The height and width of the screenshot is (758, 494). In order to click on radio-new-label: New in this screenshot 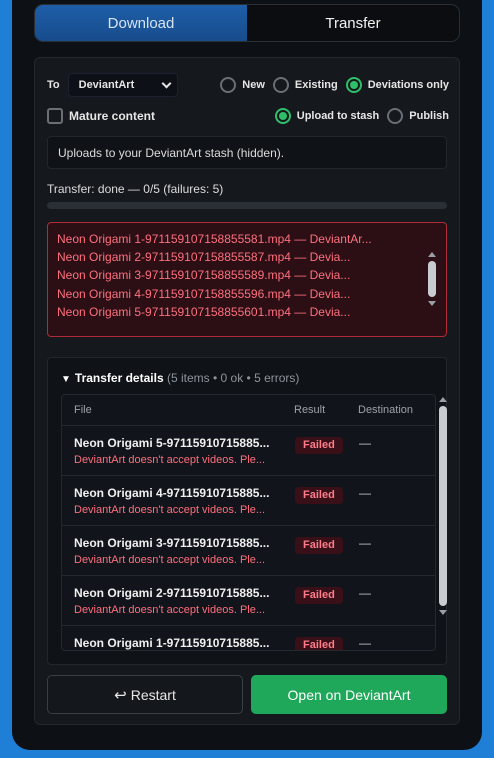, I will do `click(253, 85)`.